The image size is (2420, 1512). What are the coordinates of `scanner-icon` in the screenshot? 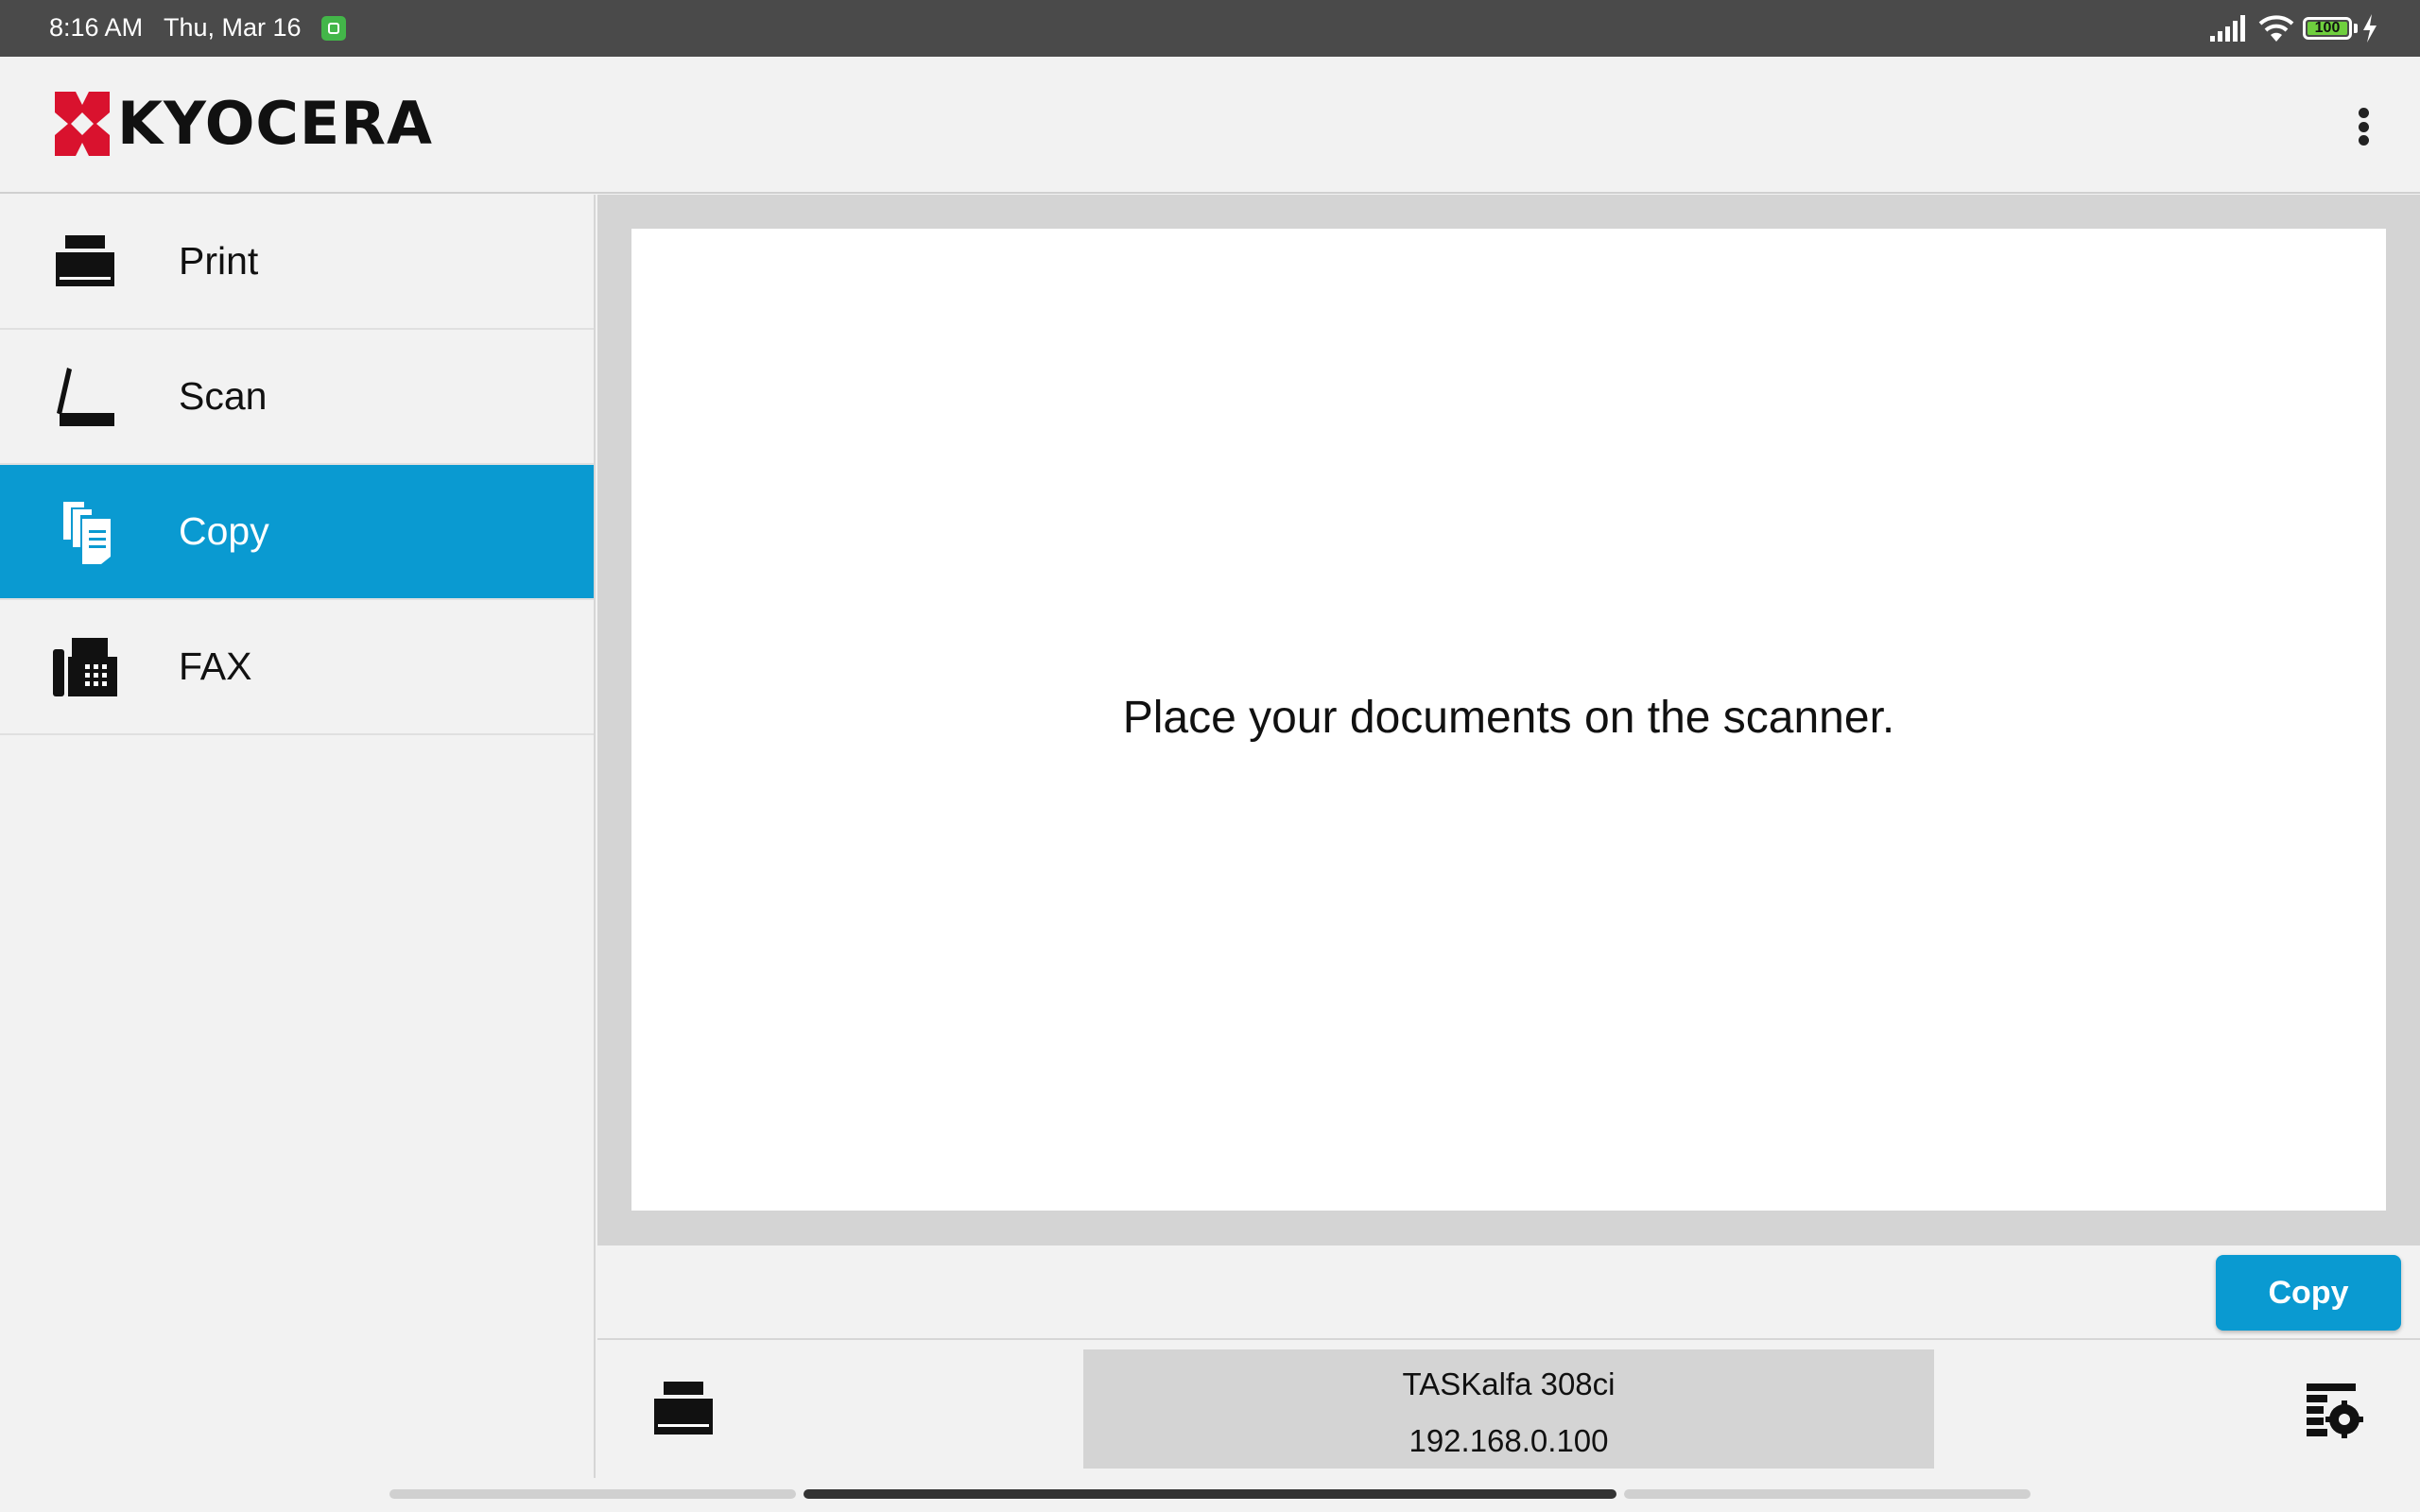 It's located at (85, 397).